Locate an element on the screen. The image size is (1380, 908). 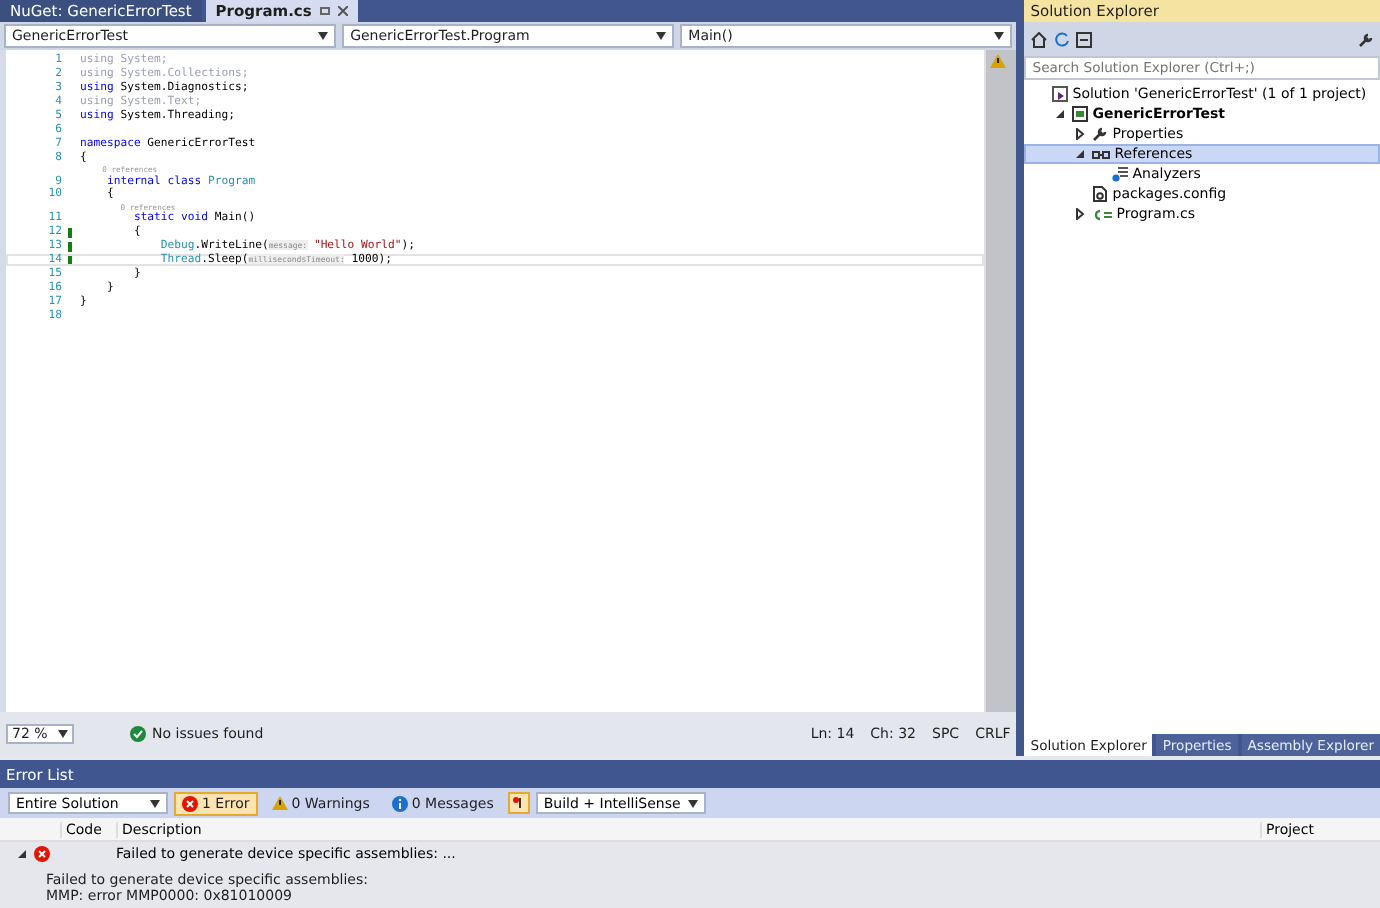
solution-icon is located at coordinates (1060, 94).